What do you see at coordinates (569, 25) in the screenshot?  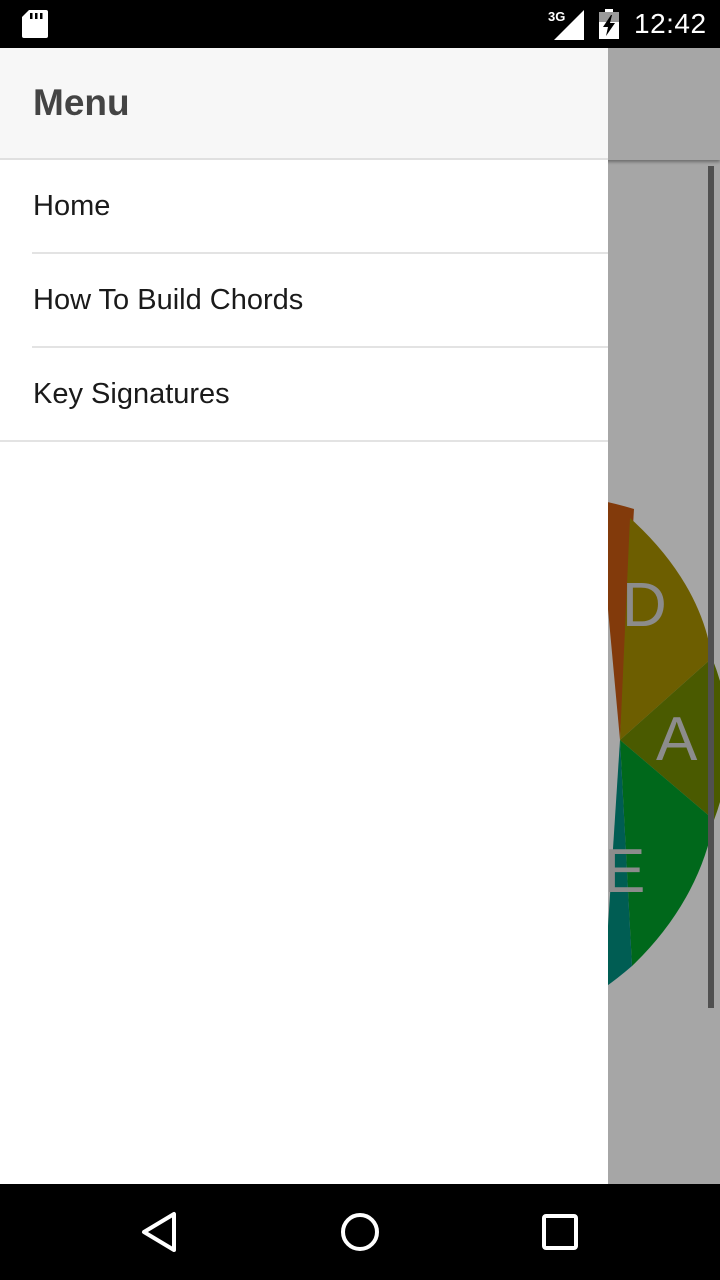 I see `signal-icon` at bounding box center [569, 25].